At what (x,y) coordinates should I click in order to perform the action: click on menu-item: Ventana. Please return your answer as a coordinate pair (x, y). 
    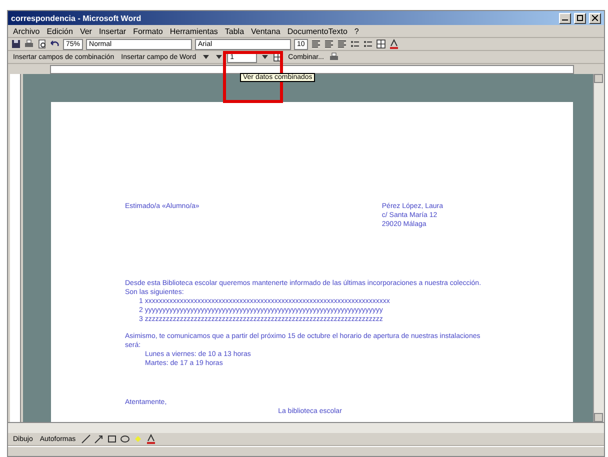
    Looking at the image, I should click on (265, 31).